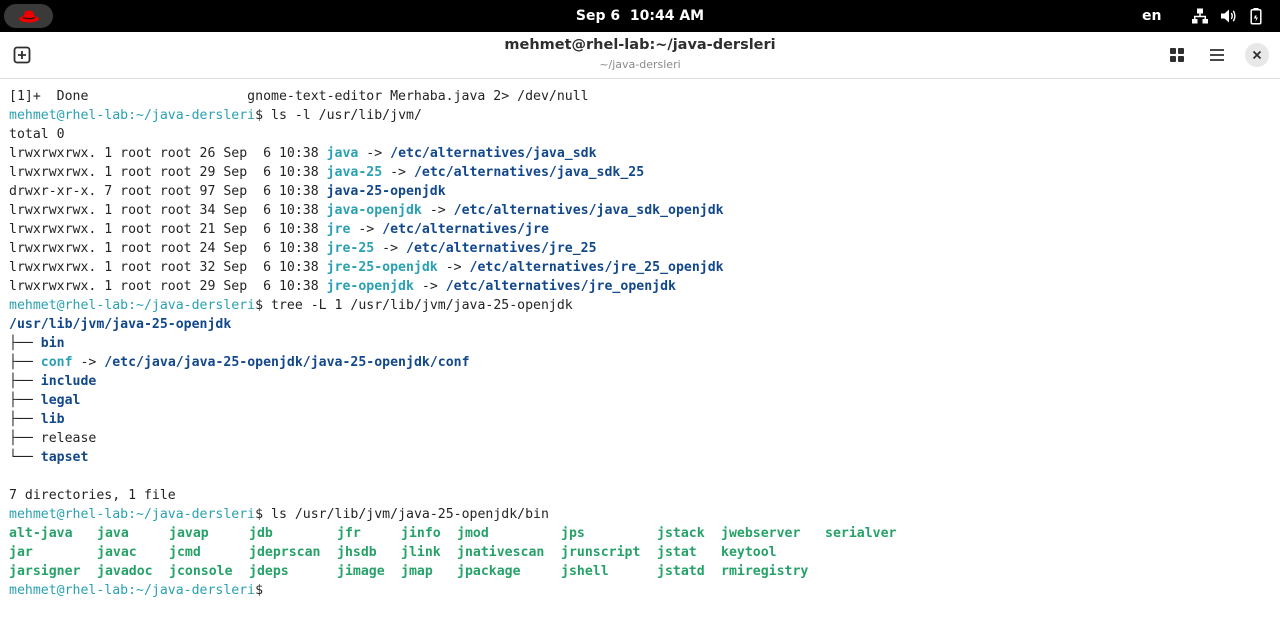 The height and width of the screenshot is (637, 1280). Describe the element at coordinates (1200, 16) in the screenshot. I see `network-wired-icon` at that location.